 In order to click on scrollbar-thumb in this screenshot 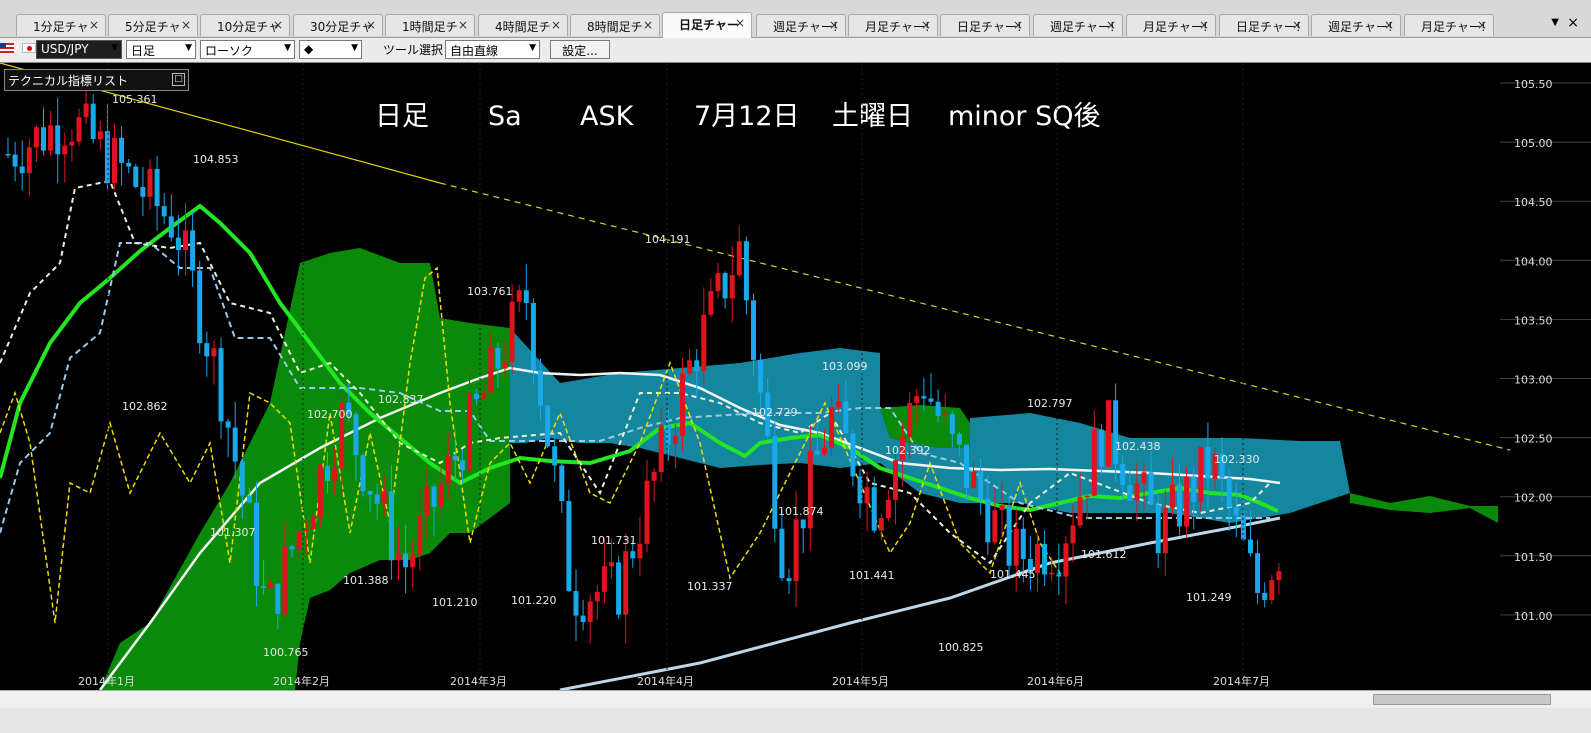, I will do `click(1462, 699)`.